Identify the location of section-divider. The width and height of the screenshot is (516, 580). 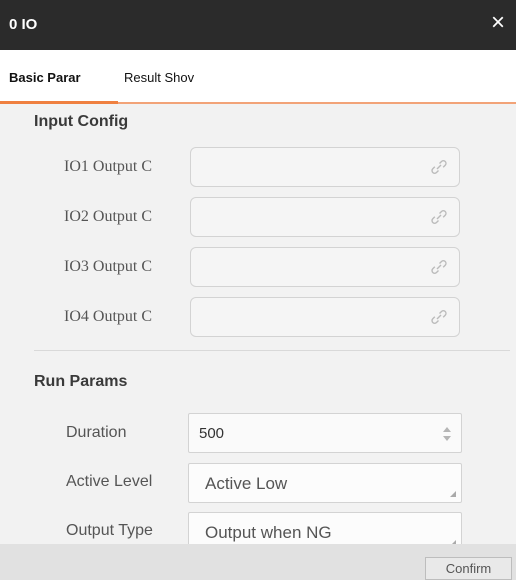
(272, 350).